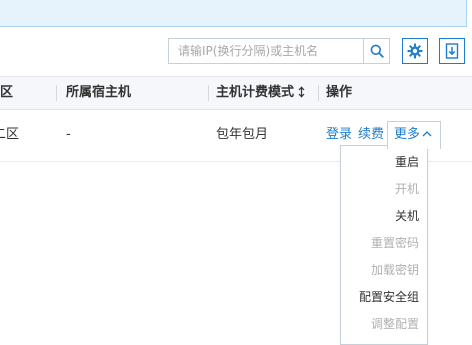 The width and height of the screenshot is (472, 345). What do you see at coordinates (301, 91) in the screenshot?
I see `sort-icon` at bounding box center [301, 91].